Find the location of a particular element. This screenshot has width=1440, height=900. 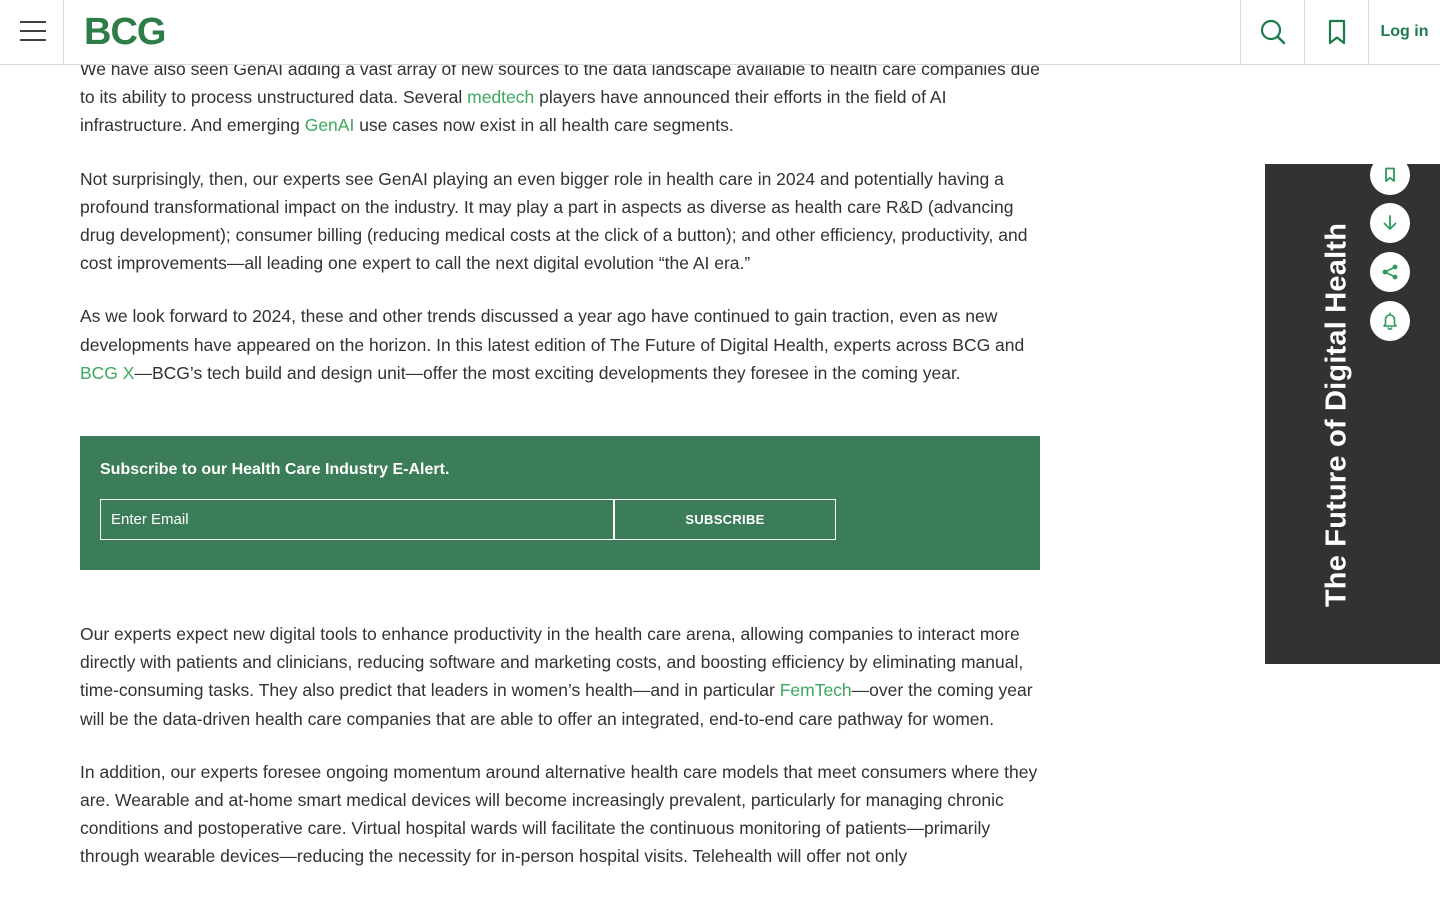

link-medtech: medtech is located at coordinates (500, 97).